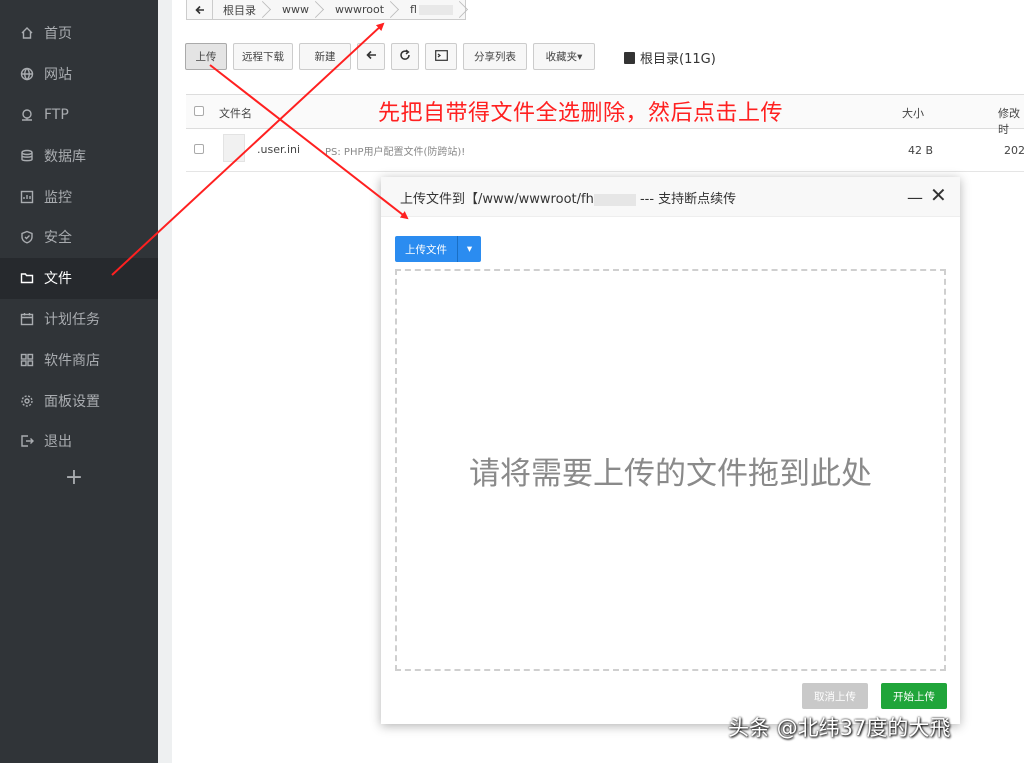 This screenshot has width=1024, height=763. I want to click on upload-file-split-button: 上传文件 ▾, so click(438, 249).